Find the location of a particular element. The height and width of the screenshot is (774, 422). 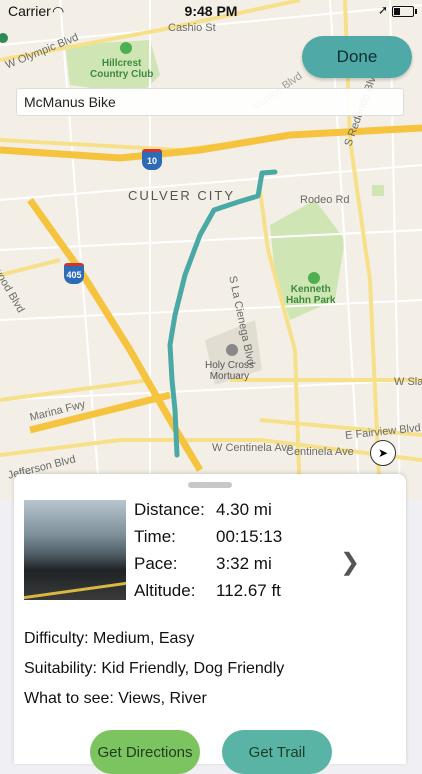

status-time: 9:48 PM is located at coordinates (211, 11).